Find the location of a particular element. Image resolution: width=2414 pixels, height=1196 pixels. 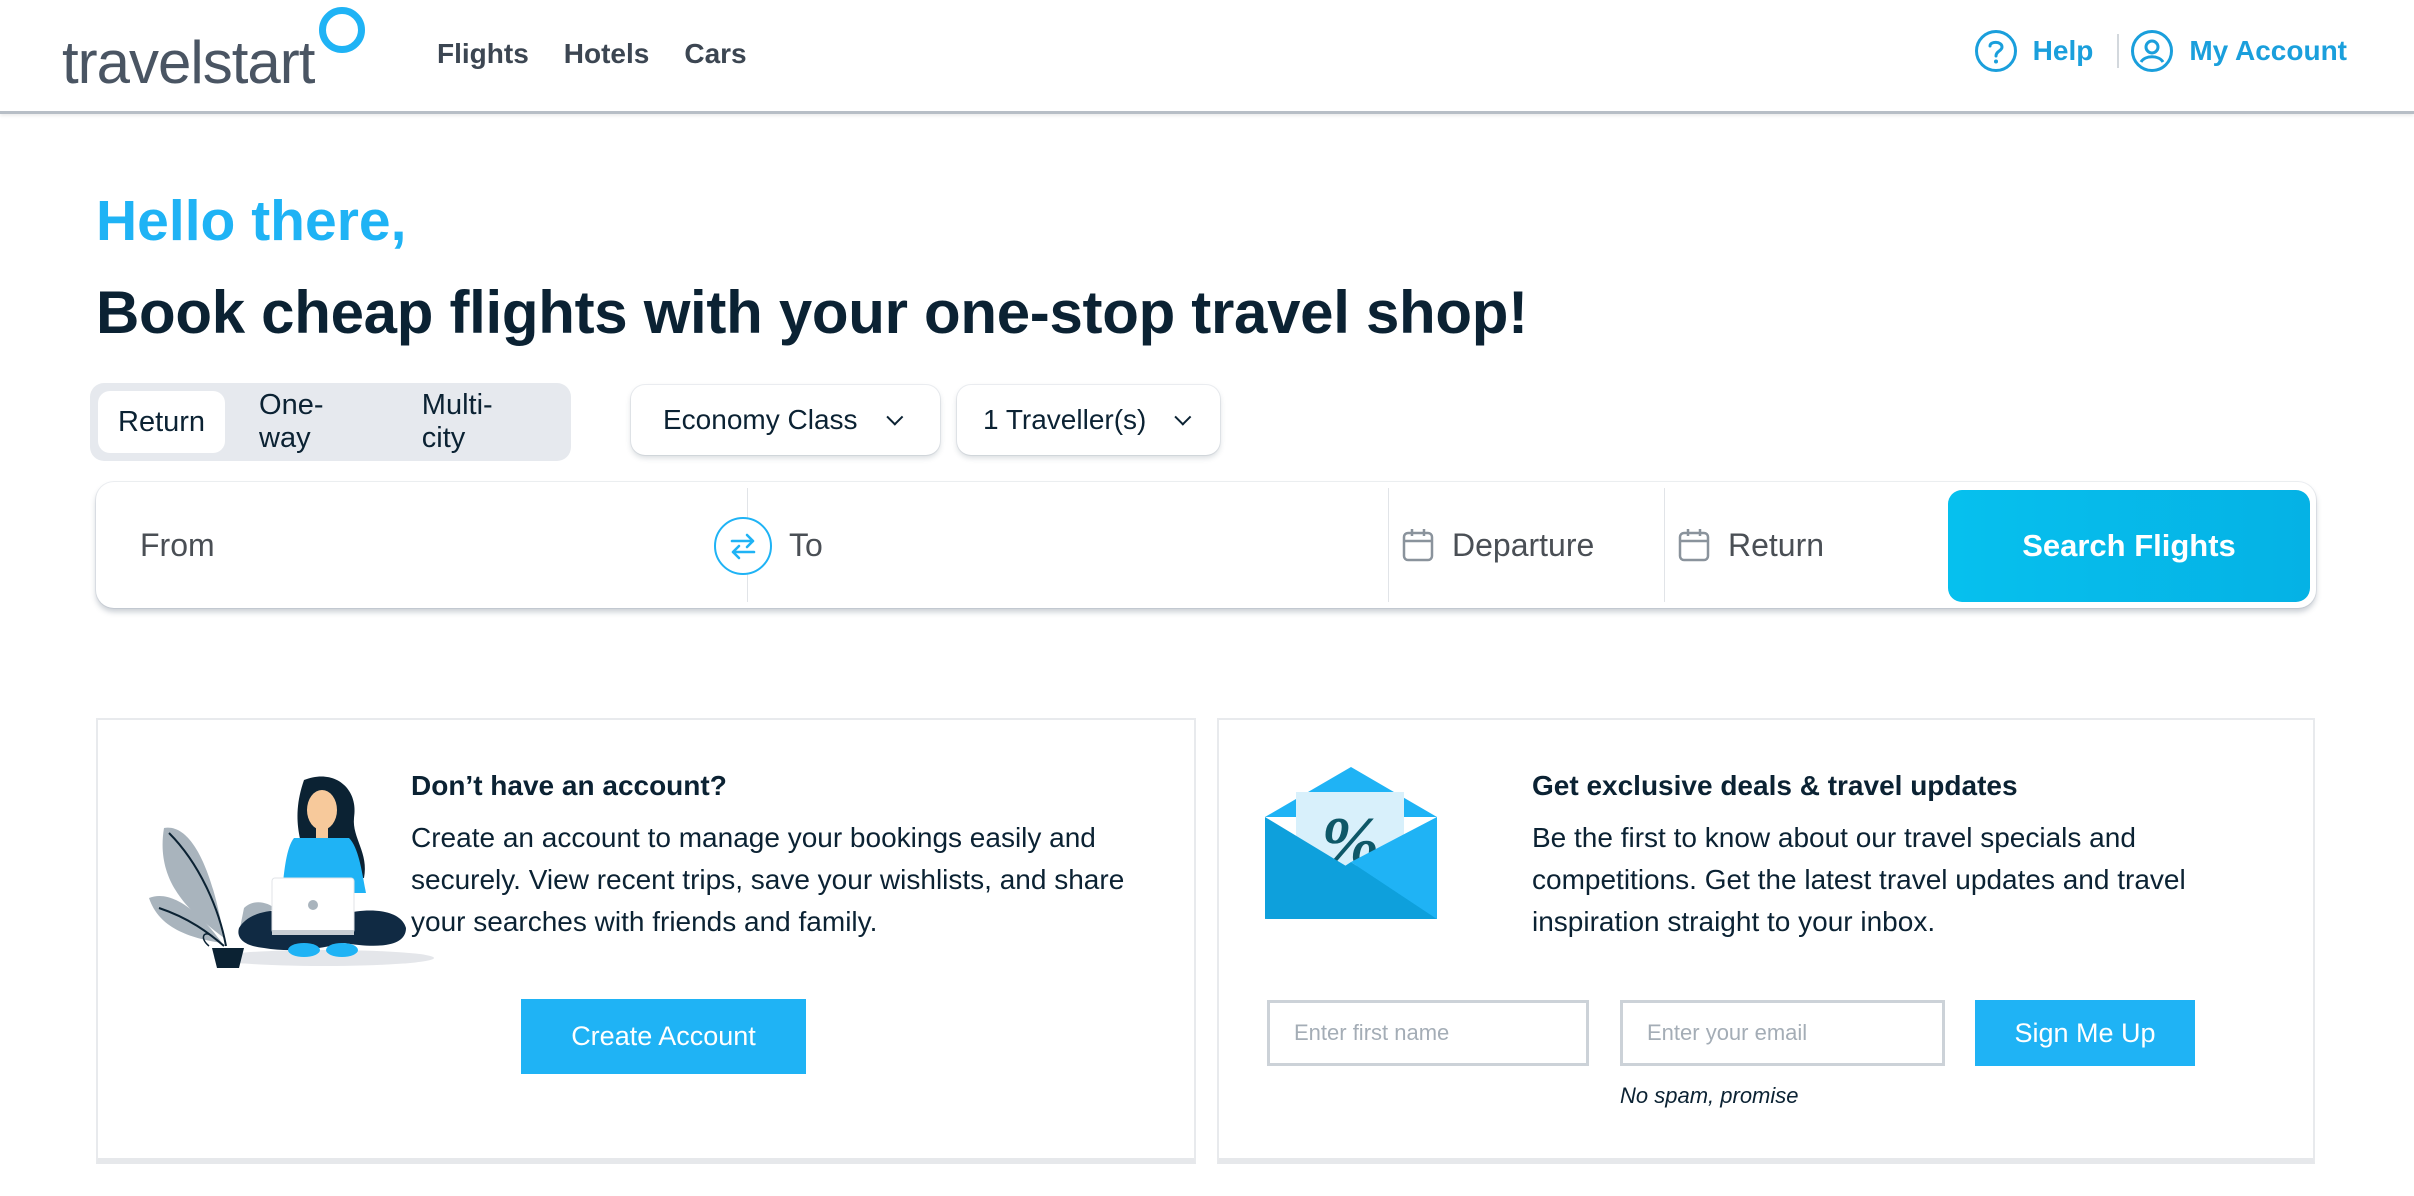

tab-return: Return is located at coordinates (162, 422).